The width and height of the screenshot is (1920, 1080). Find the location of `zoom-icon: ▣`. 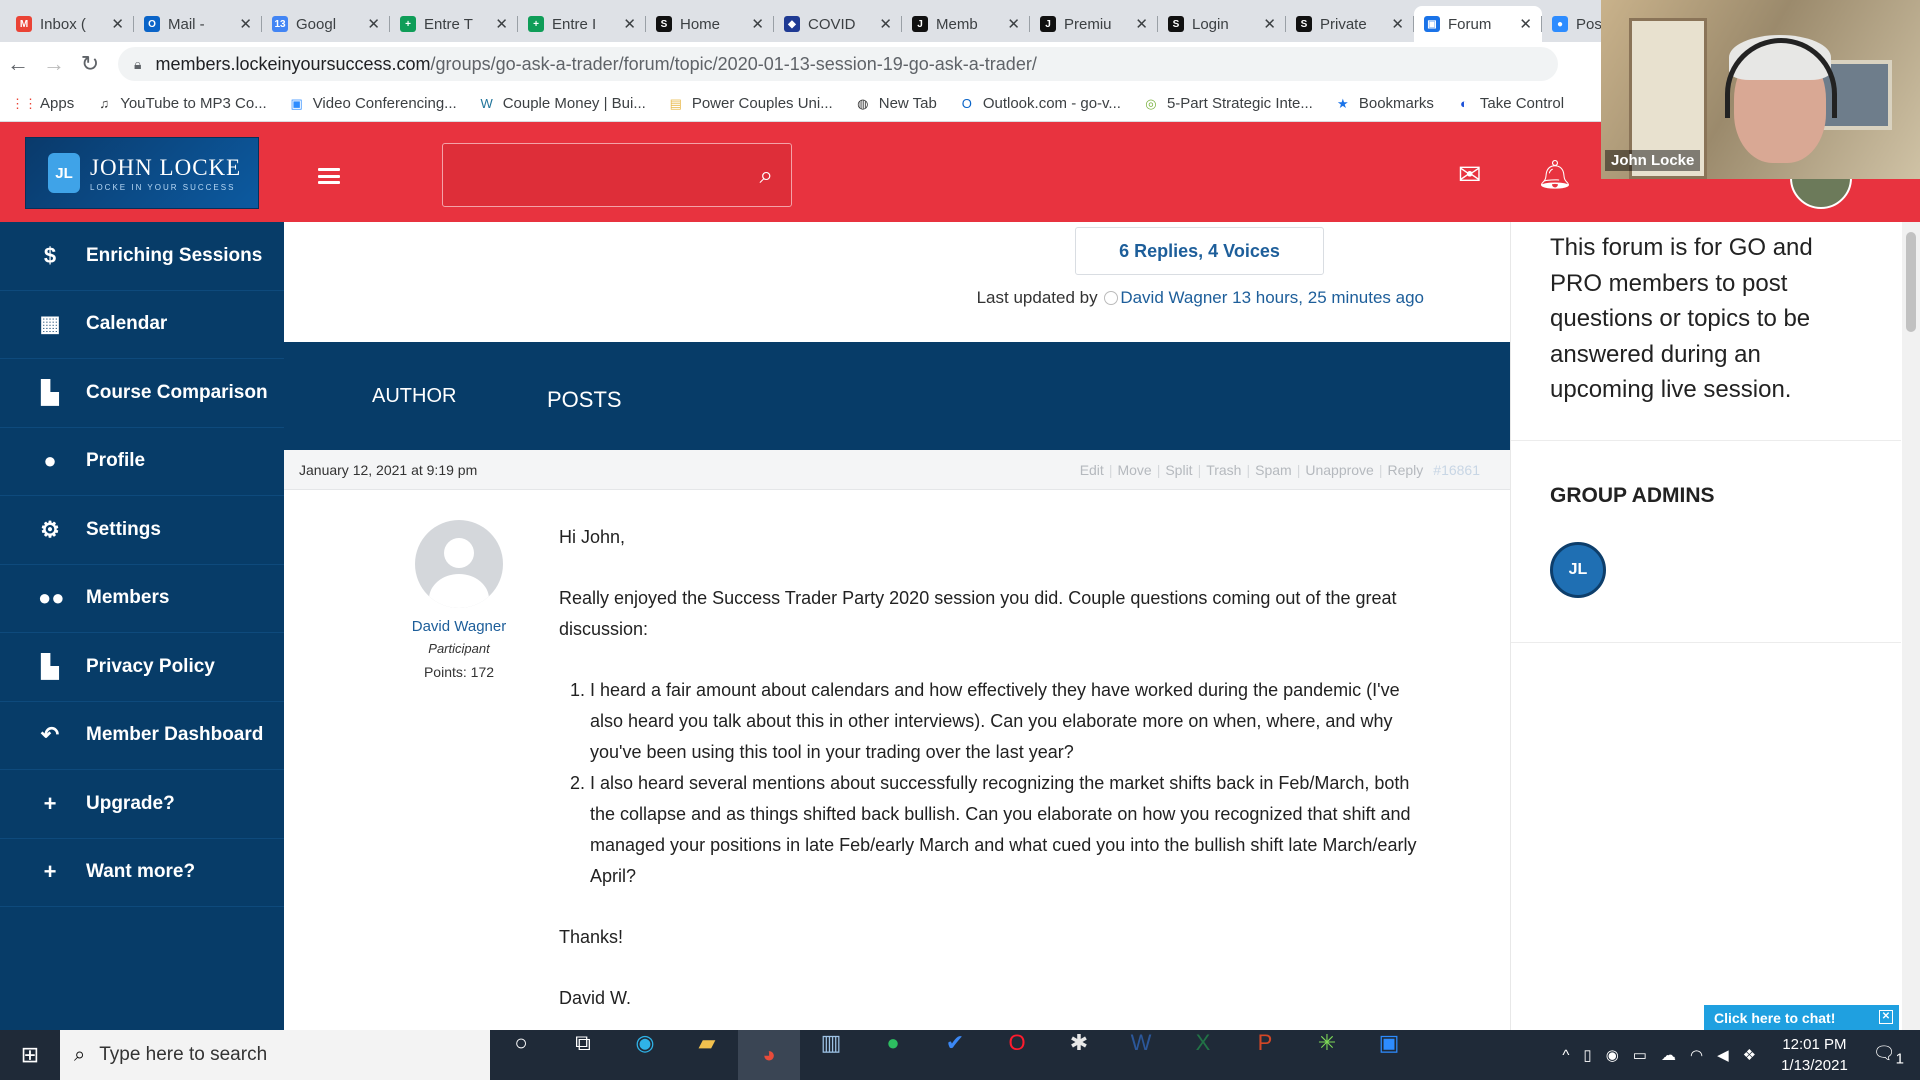

zoom-icon: ▣ is located at coordinates (1389, 1055).